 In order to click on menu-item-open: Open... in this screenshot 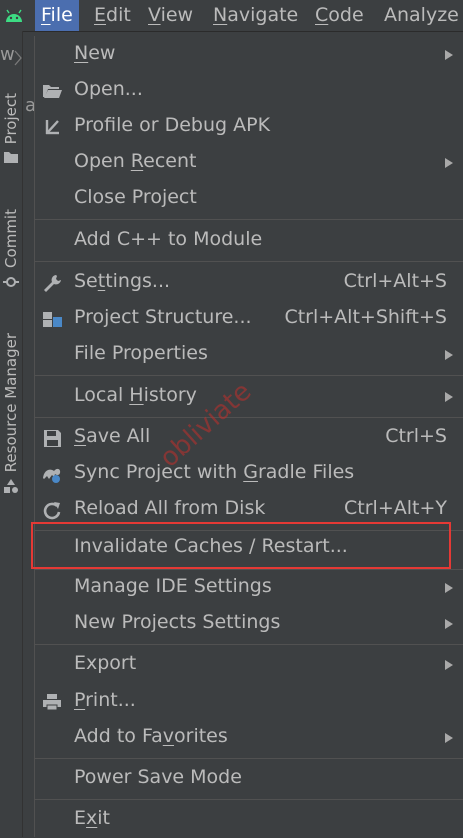, I will do `click(249, 91)`.